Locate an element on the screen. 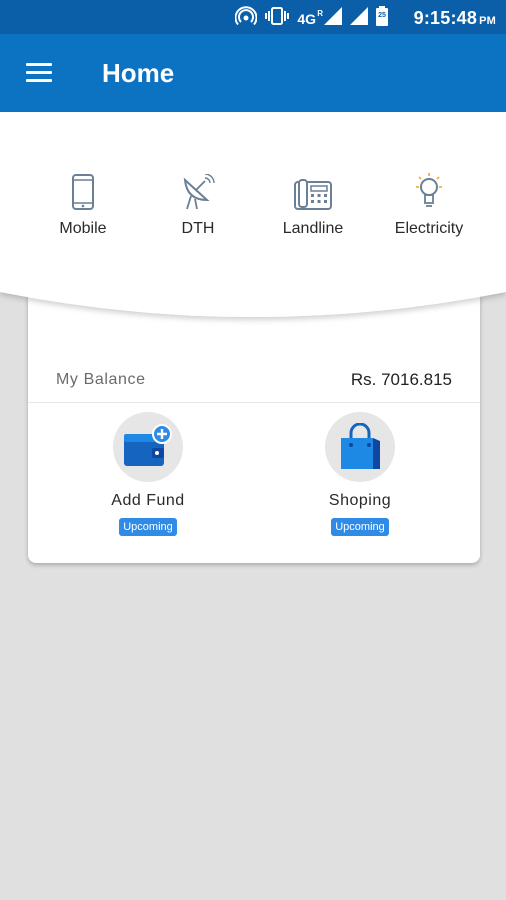 The height and width of the screenshot is (900, 506). shopping-label: Shoping is located at coordinates (360, 500).